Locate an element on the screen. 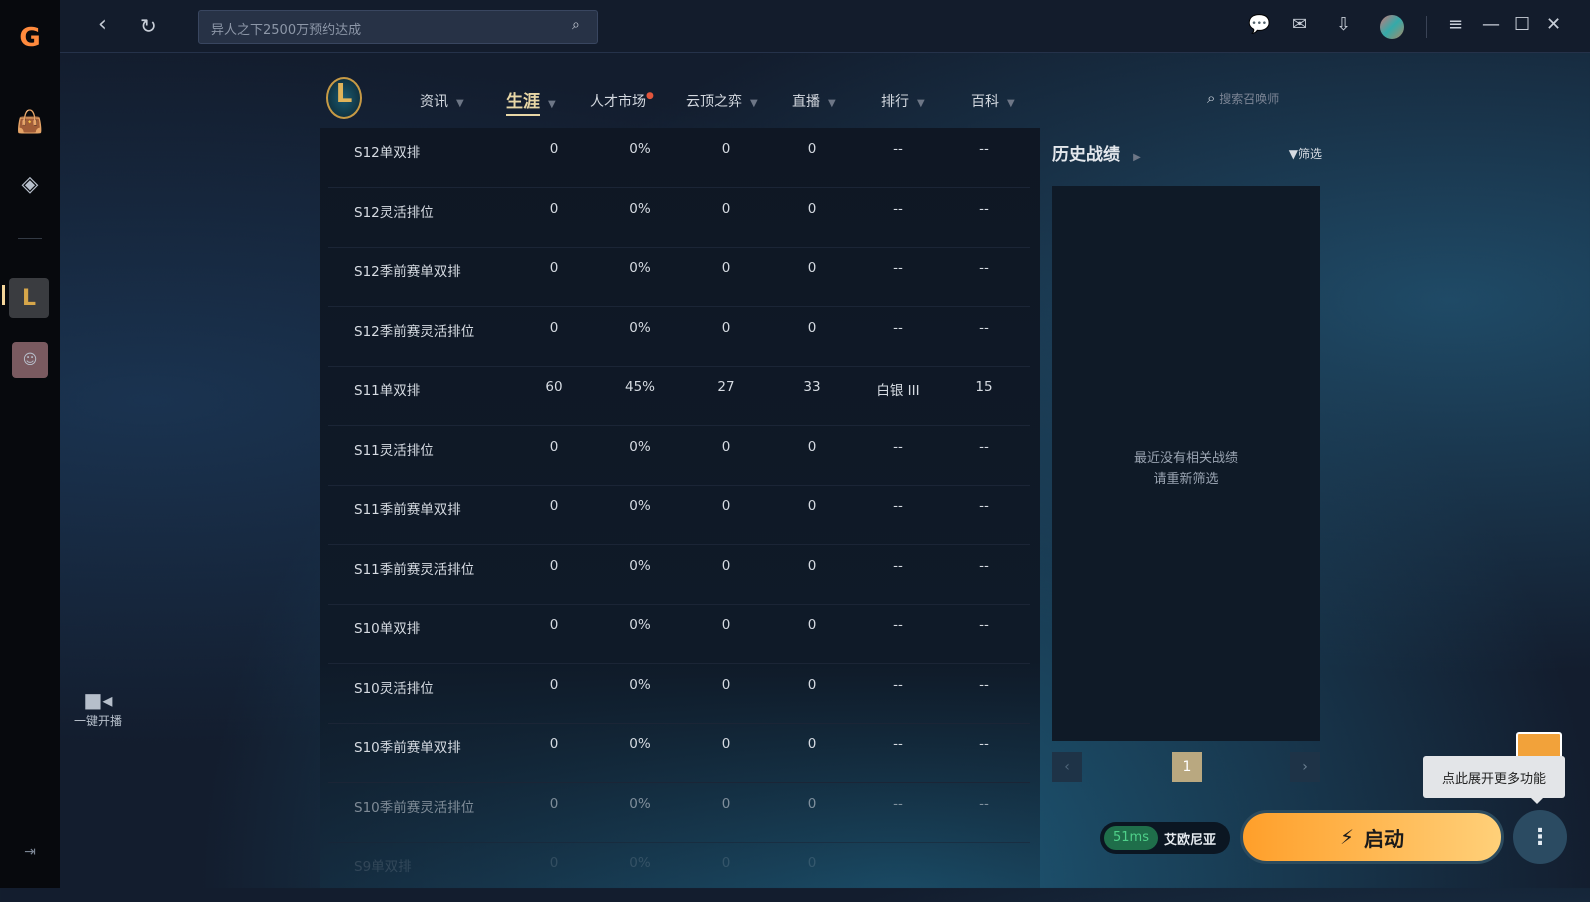  more-vertical-icon: ⋮ is located at coordinates (1540, 837).